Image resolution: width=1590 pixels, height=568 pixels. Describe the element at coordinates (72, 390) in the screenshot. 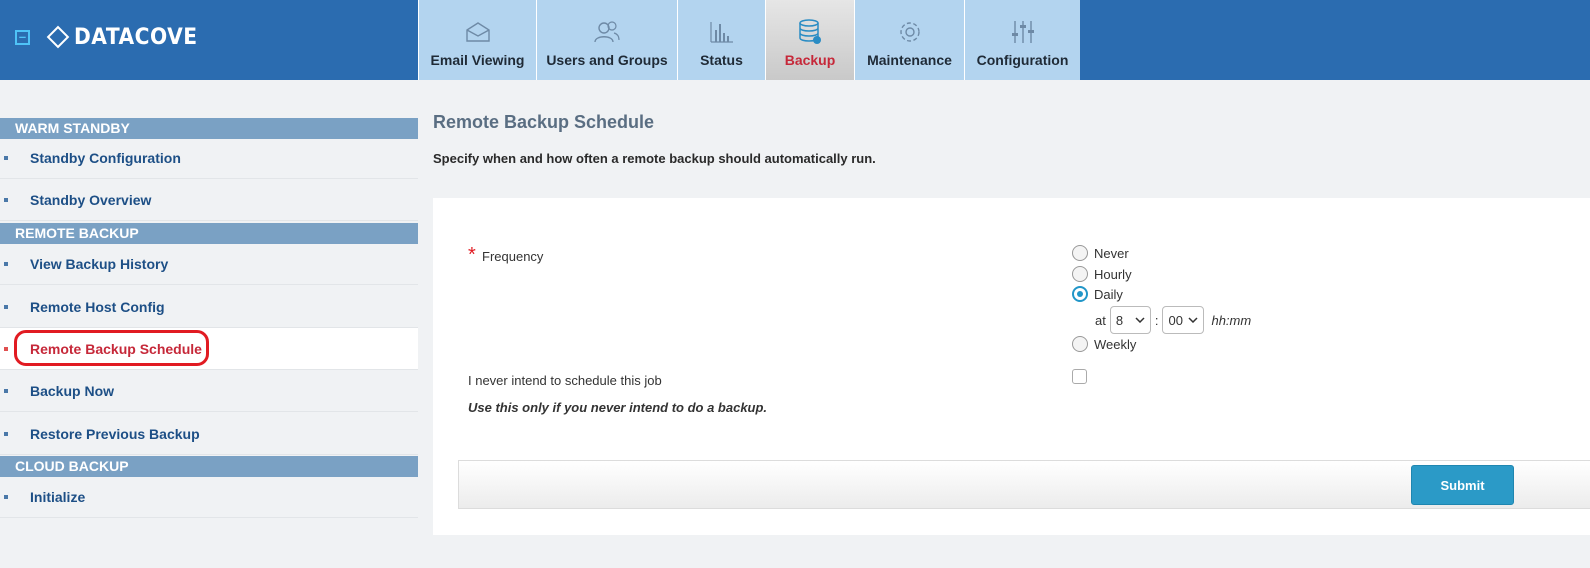

I see `sidebar-item-label: Backup Now` at that location.